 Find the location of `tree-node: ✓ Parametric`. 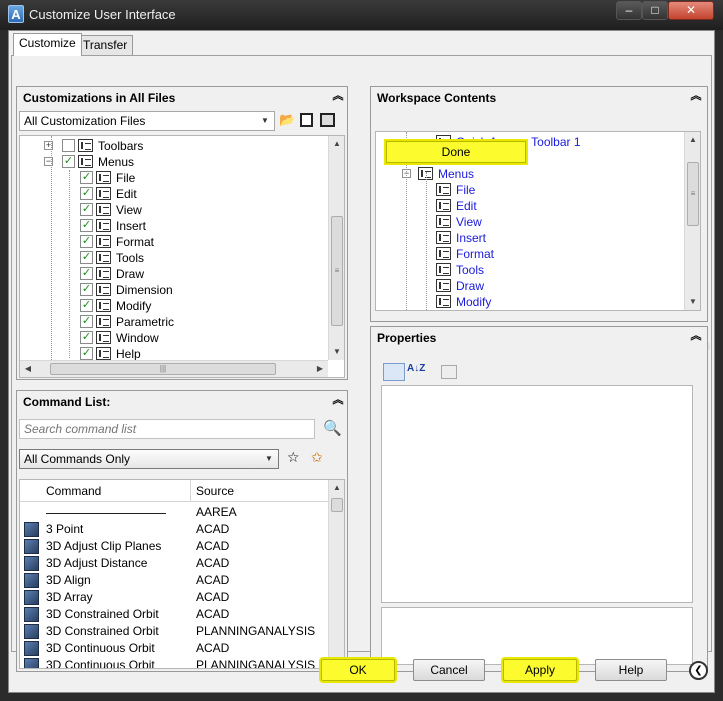

tree-node: ✓ Parametric is located at coordinates (173, 322).